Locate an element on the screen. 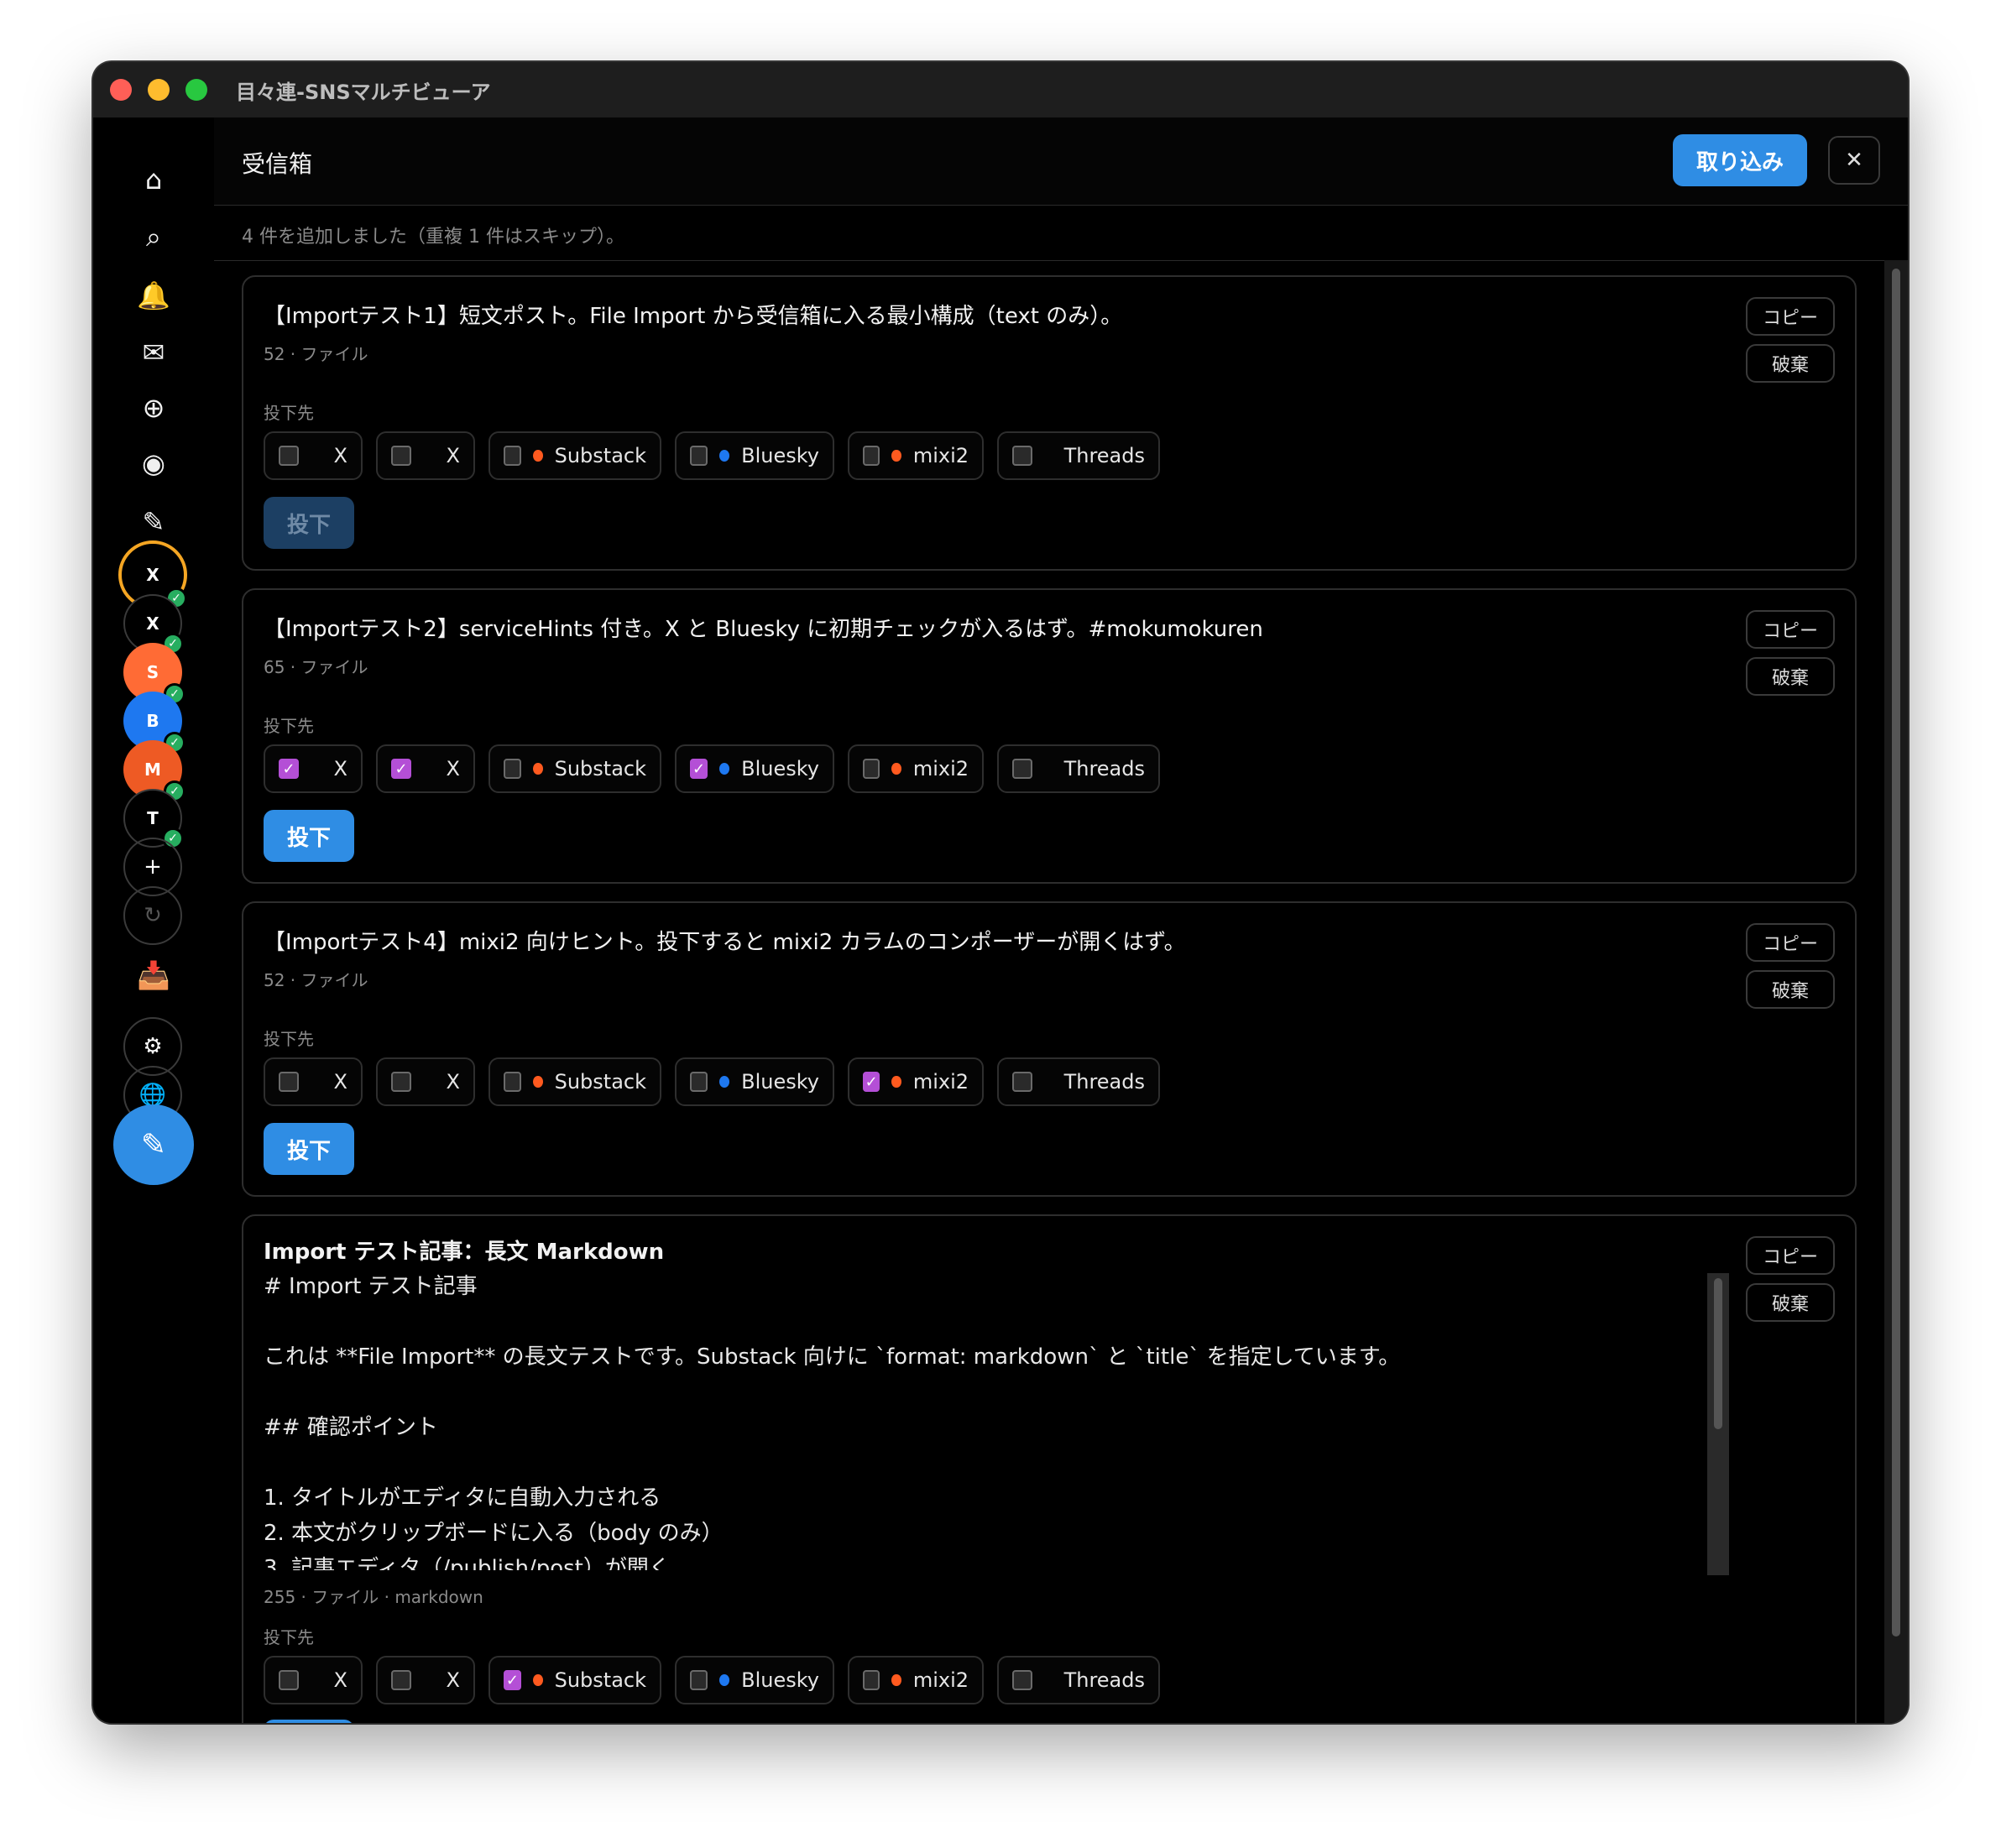  inbox-header: 受信箱 取り込み ✕ is located at coordinates (1061, 161).